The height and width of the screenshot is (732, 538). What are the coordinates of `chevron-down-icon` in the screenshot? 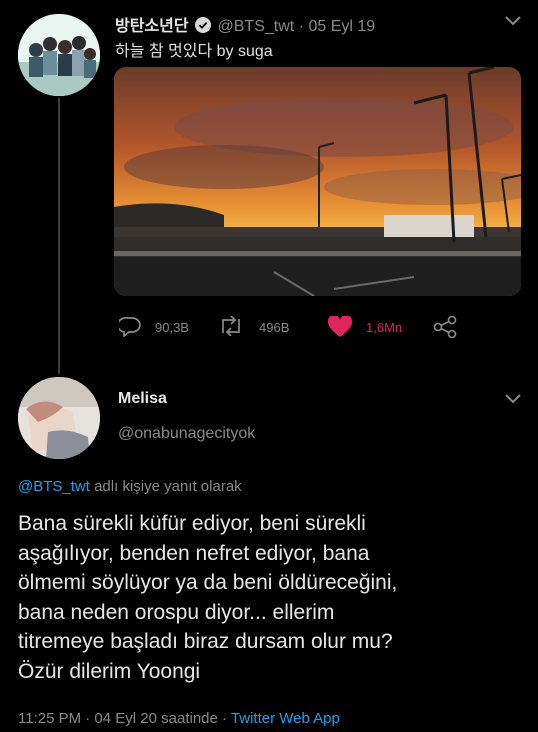 It's located at (513, 21).